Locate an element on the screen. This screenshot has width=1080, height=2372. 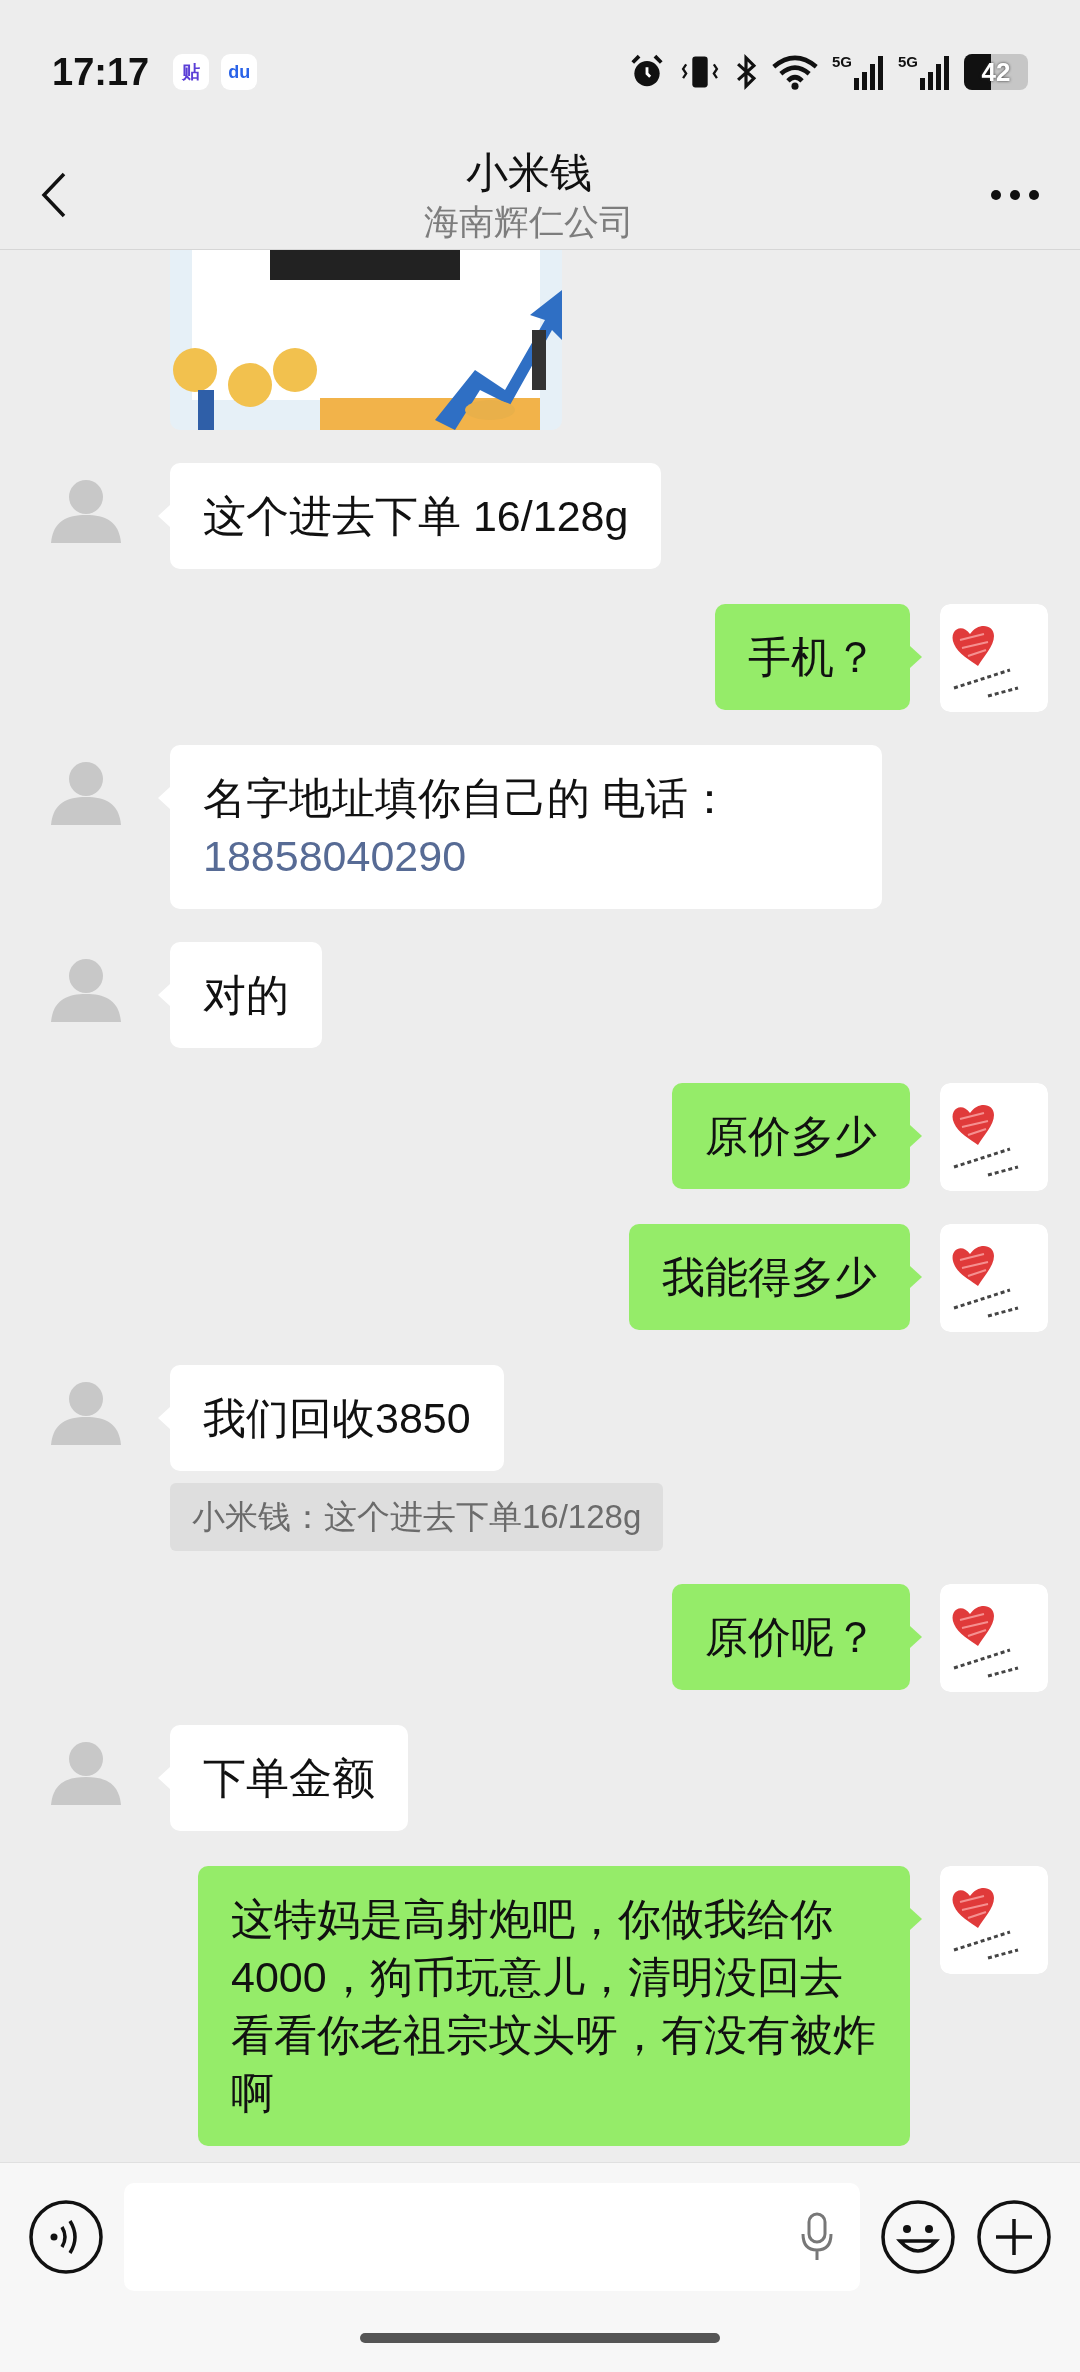
more-icon is located at coordinates (1015, 194).